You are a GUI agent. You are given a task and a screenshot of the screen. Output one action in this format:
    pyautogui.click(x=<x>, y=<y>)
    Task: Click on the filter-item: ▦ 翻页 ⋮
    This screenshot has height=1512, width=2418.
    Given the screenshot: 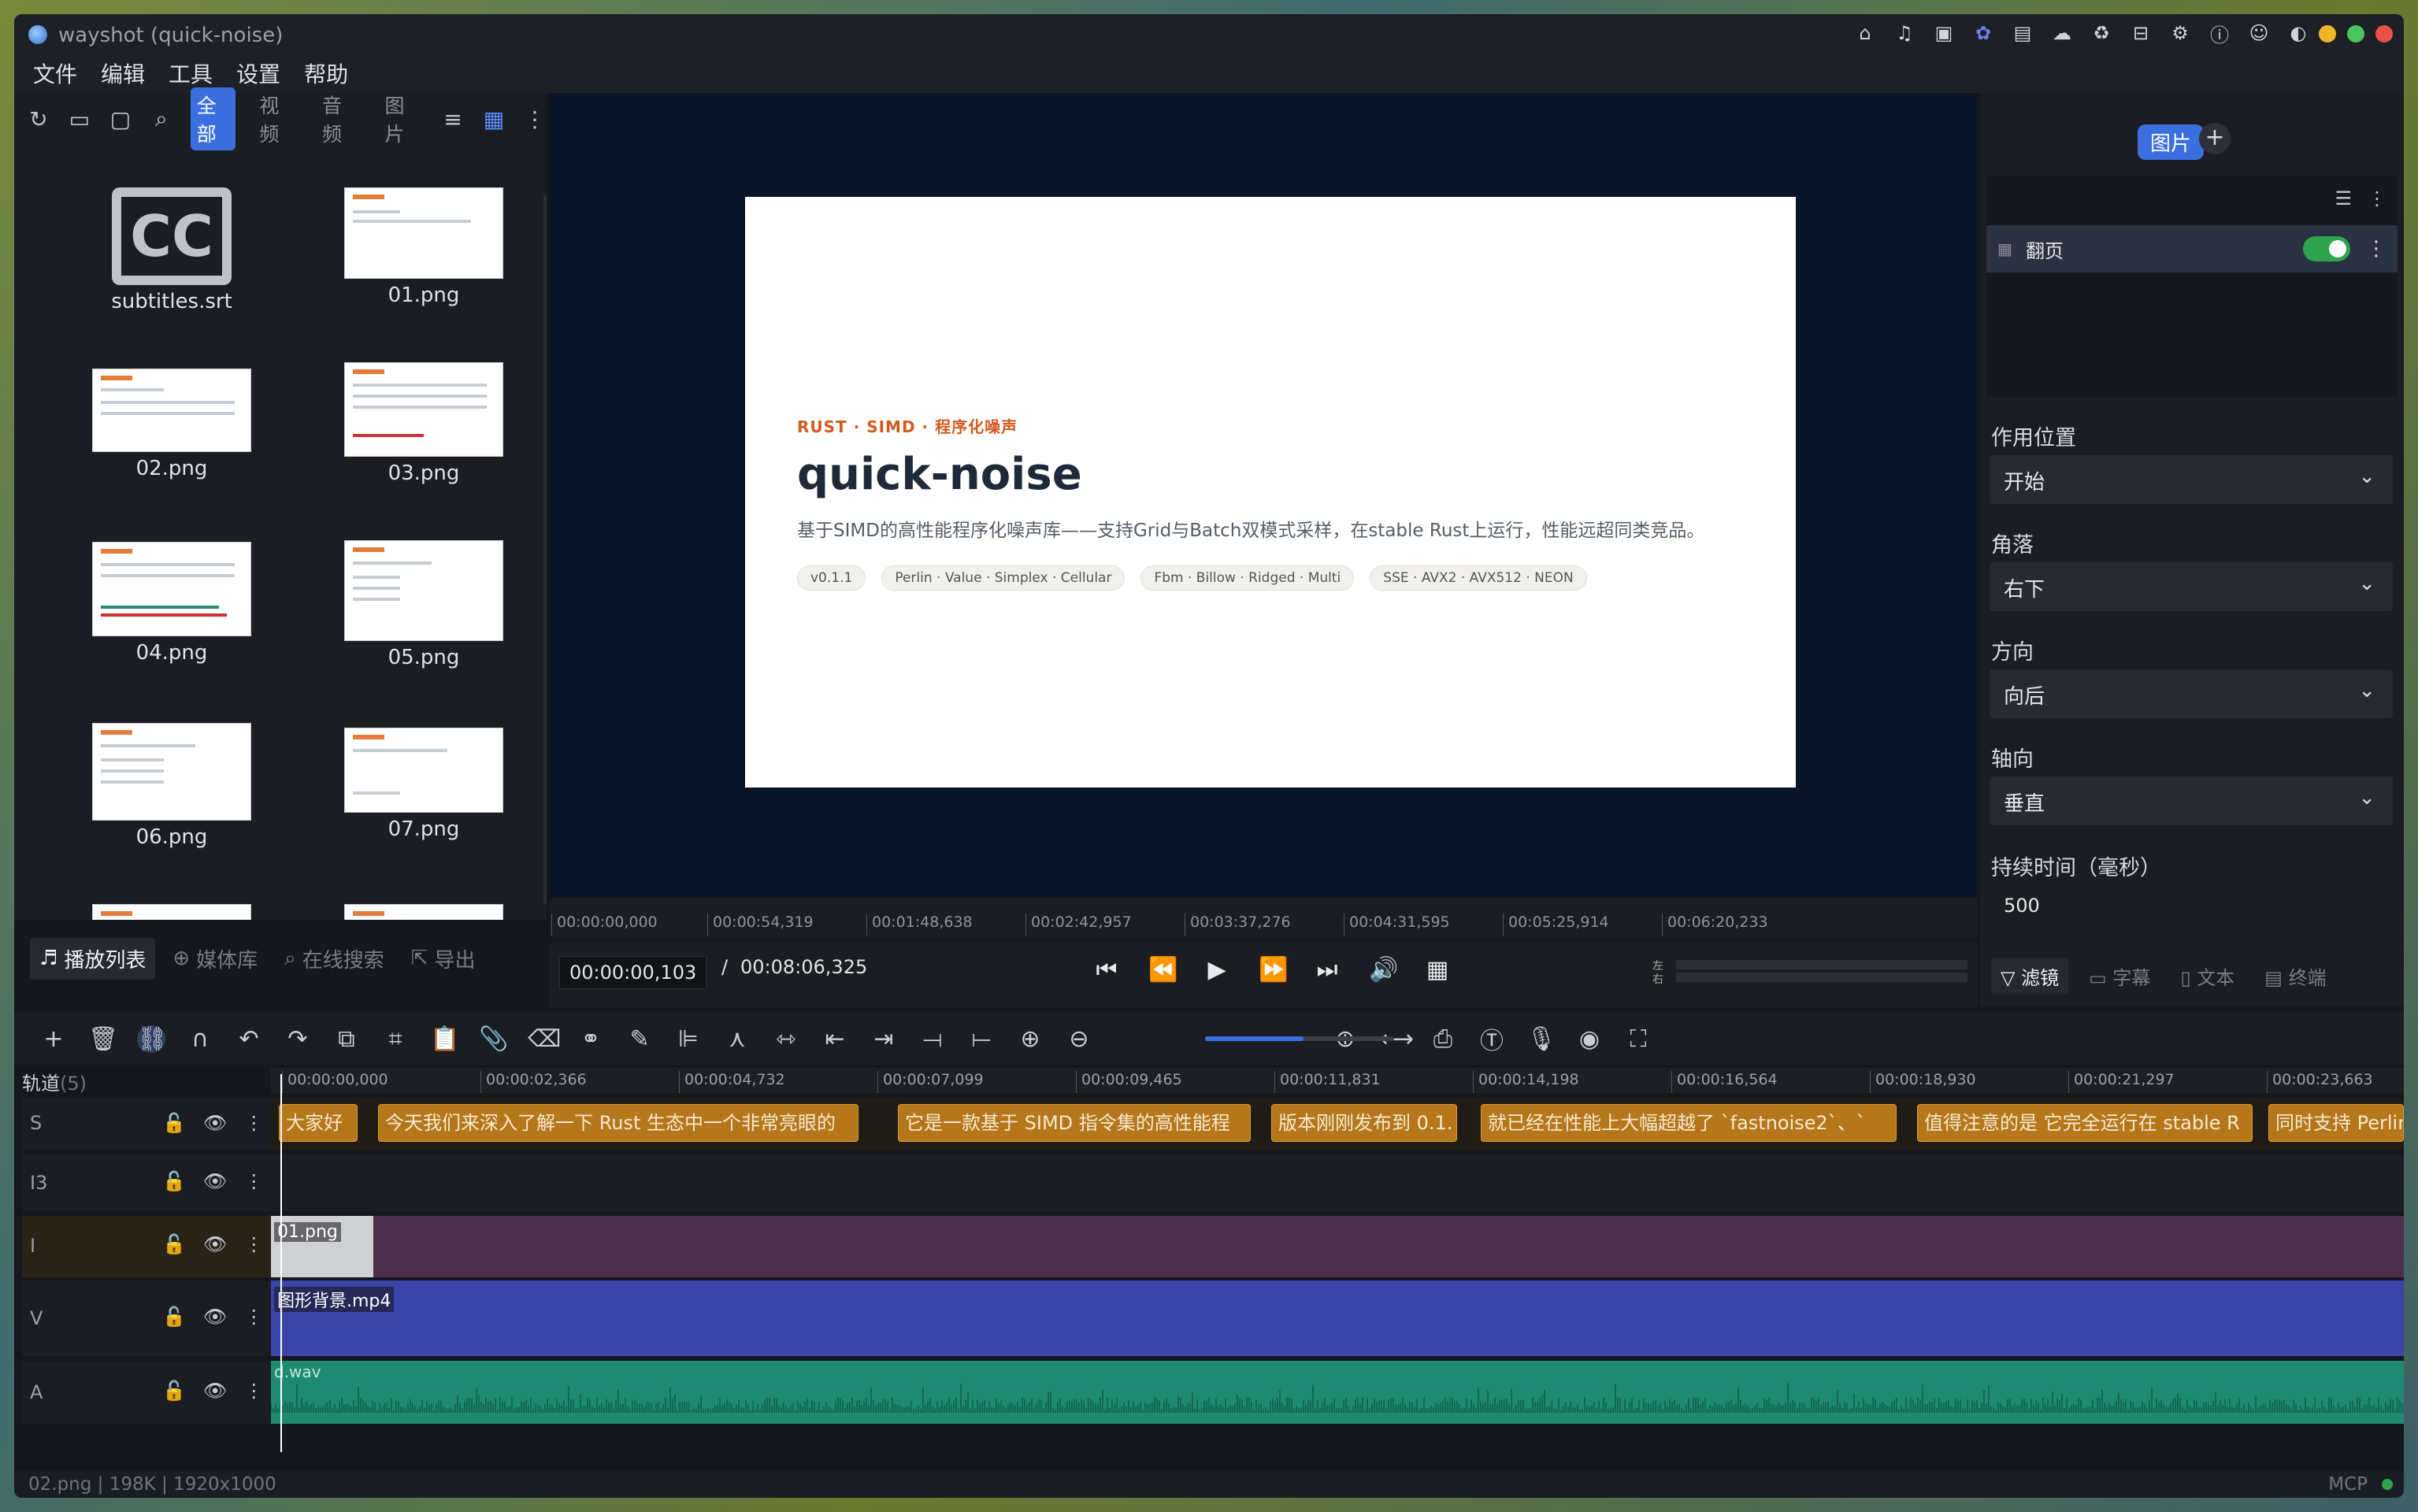 What is the action you would take?
    pyautogui.click(x=2192, y=248)
    